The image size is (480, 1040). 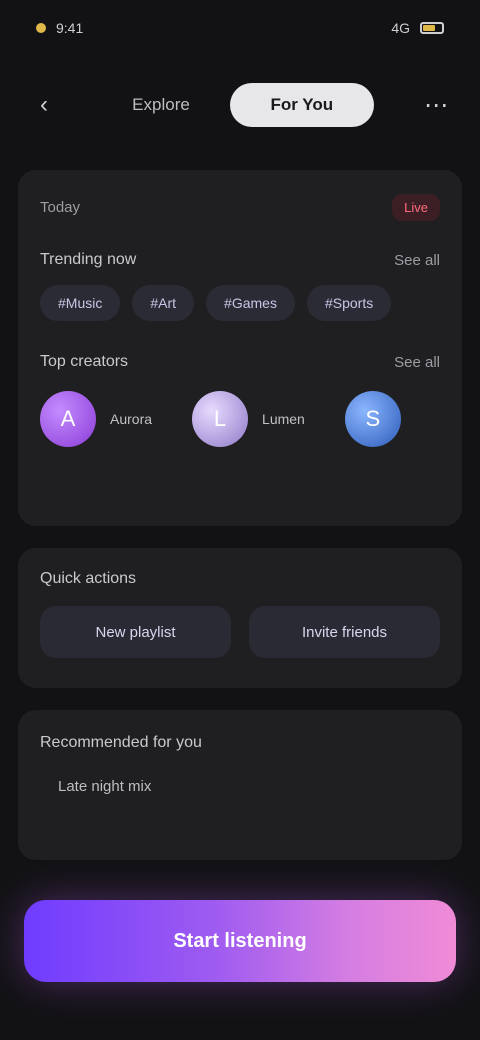 I want to click on chip-music: #Music, so click(x=80, y=303).